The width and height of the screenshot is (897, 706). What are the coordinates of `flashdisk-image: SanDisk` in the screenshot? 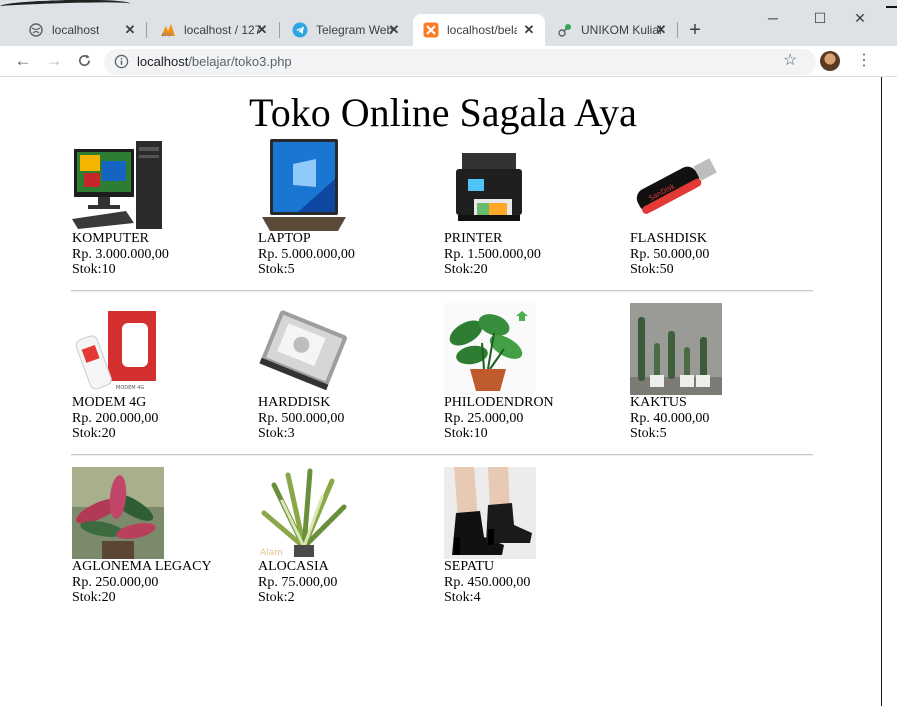 It's located at (676, 185).